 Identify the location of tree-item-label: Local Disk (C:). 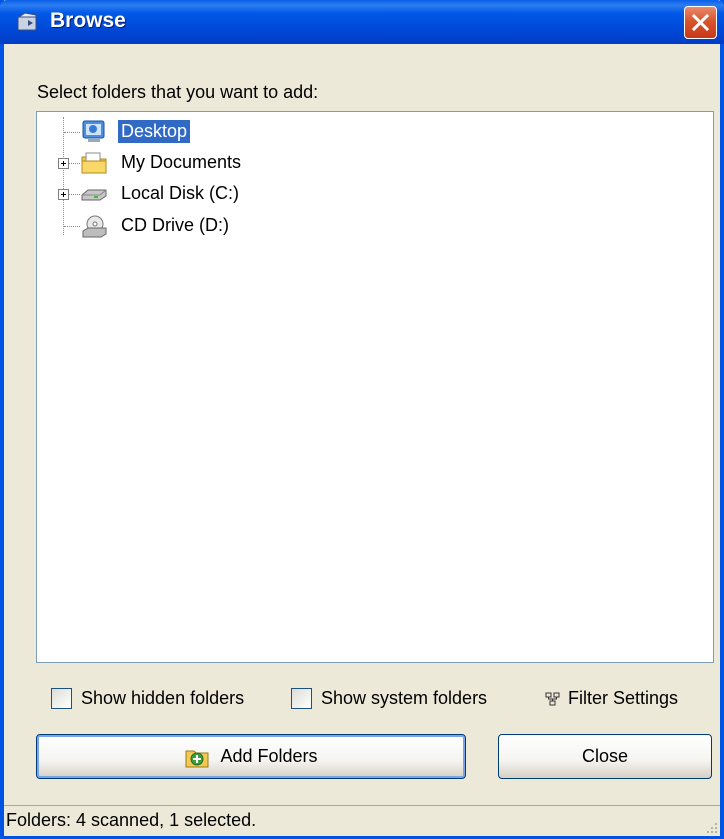
(180, 193).